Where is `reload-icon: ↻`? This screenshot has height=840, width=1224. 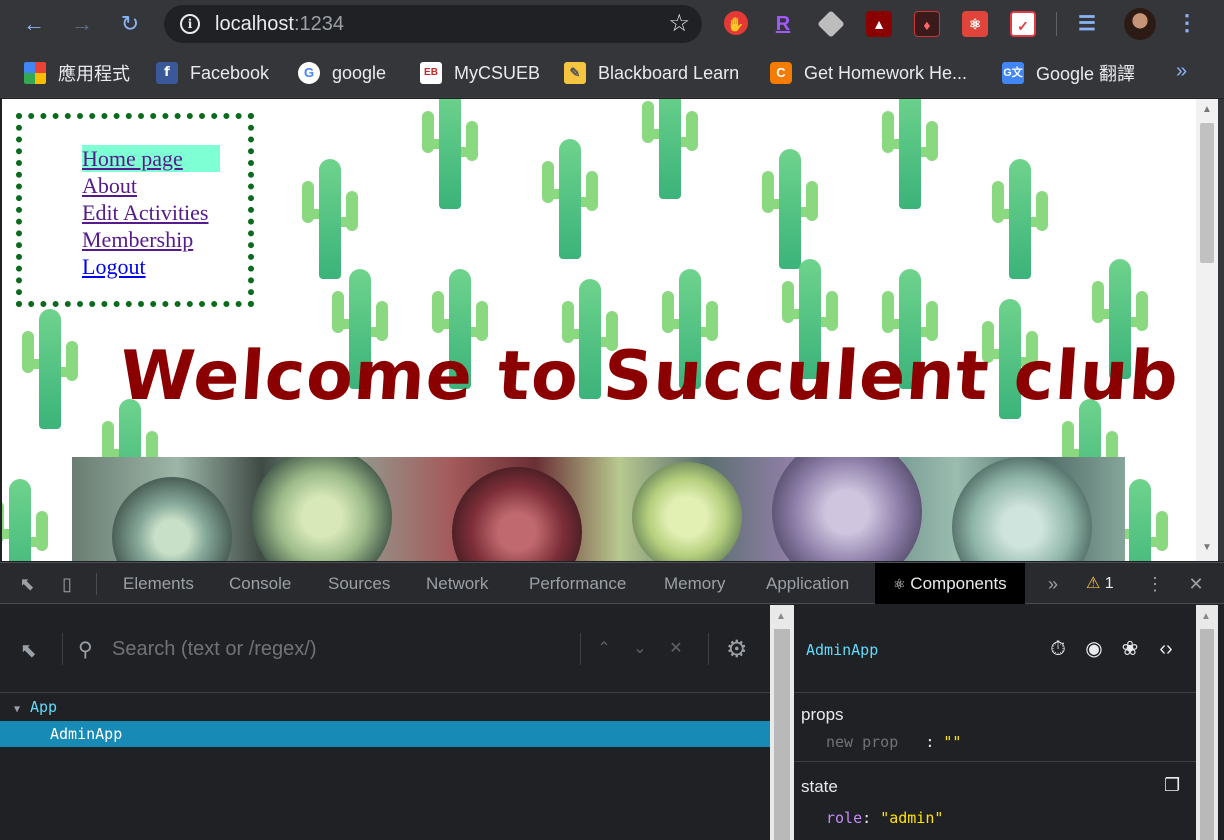
reload-icon: ↻ is located at coordinates (130, 24).